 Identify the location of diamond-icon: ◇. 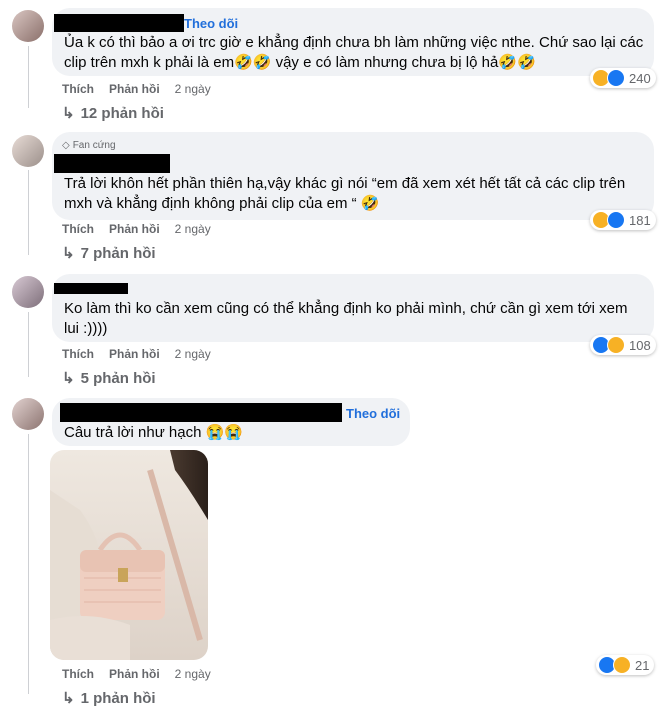
(66, 145).